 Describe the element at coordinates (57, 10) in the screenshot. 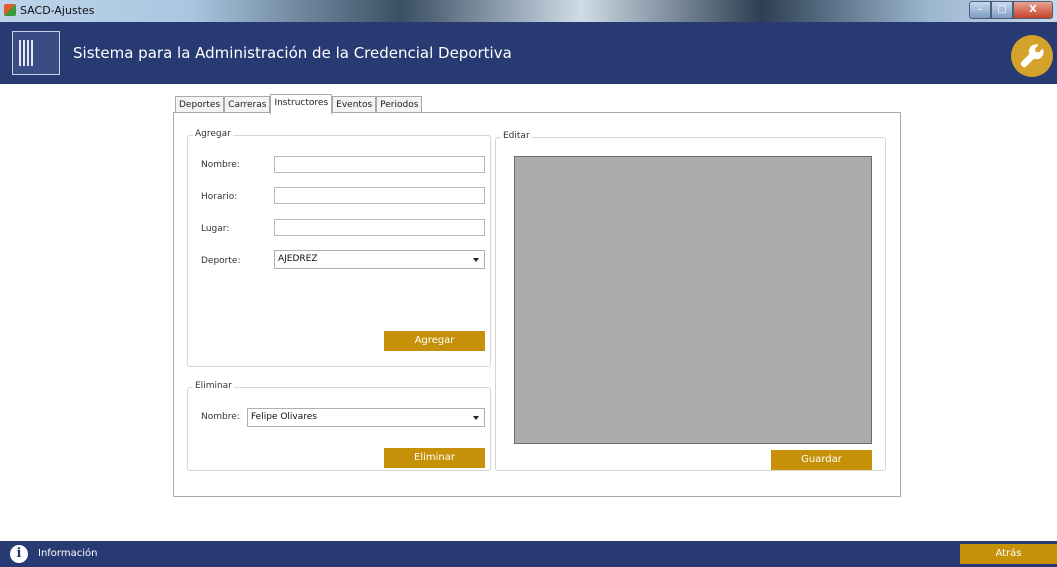

I see `window-title: SACD-Ajustes` at that location.